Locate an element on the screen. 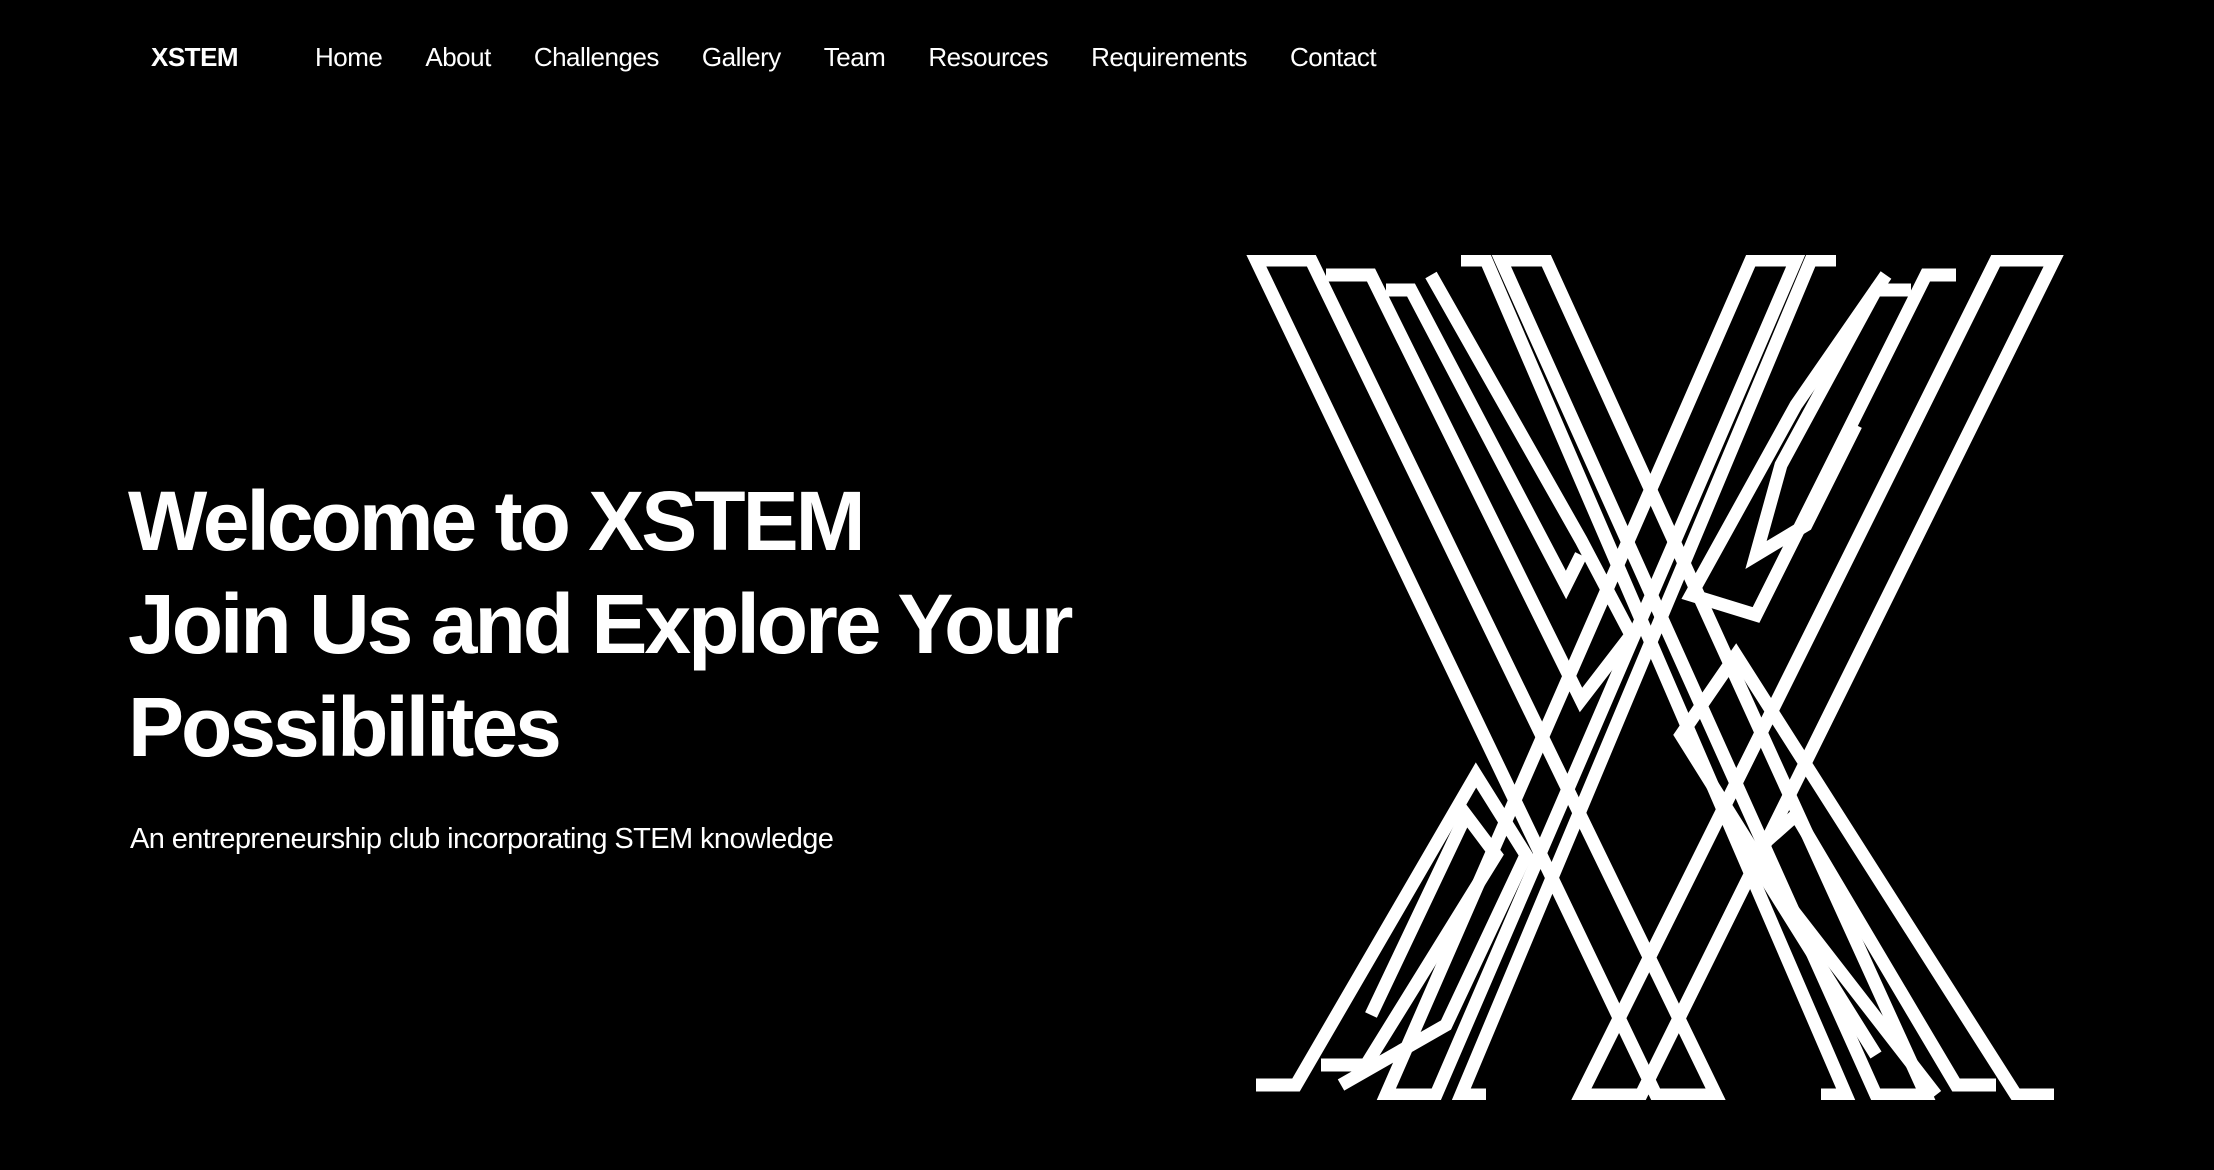  brand-logo-link: XSTEM is located at coordinates (195, 57).